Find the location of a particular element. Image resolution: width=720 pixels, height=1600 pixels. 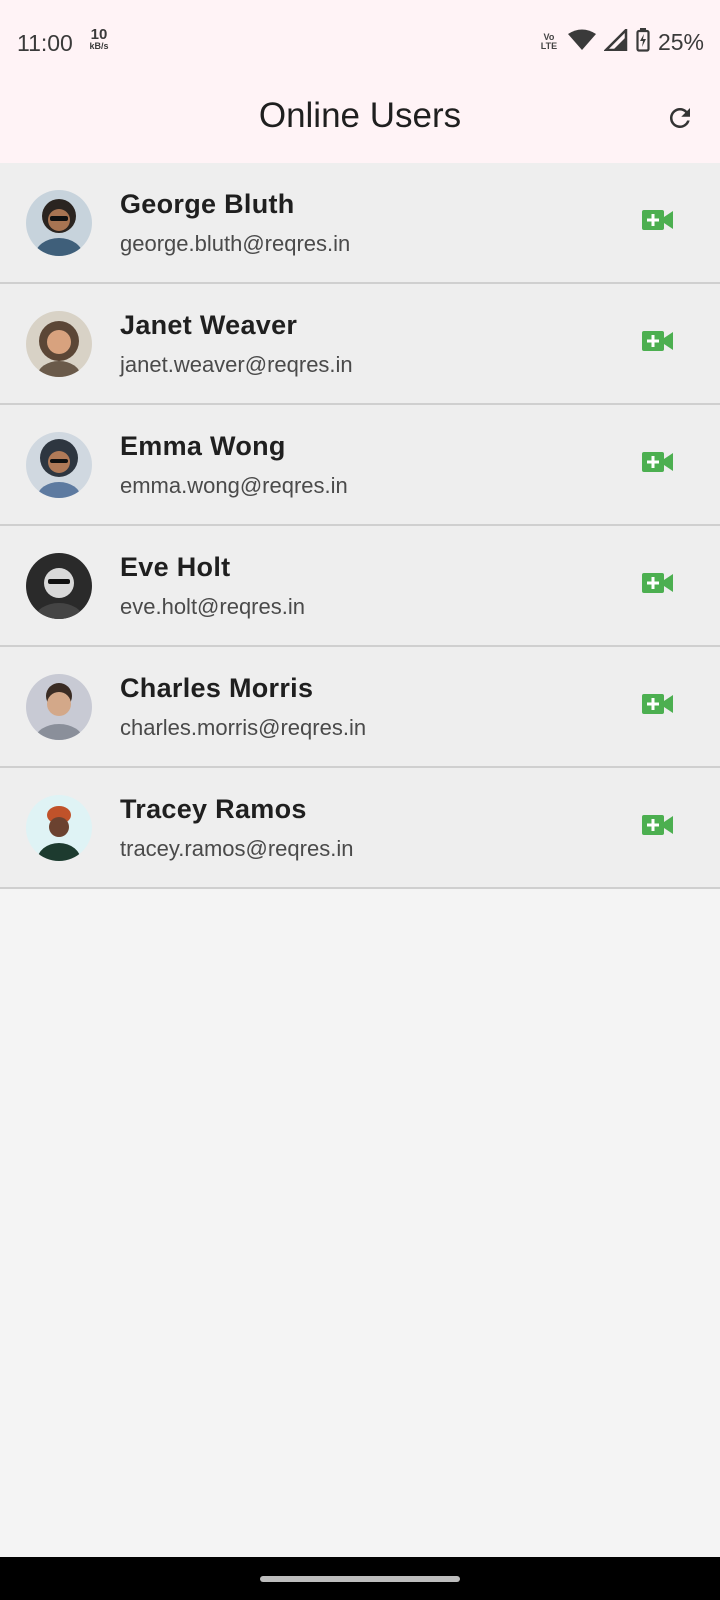

user-name: Emma Wong is located at coordinates (203, 446).